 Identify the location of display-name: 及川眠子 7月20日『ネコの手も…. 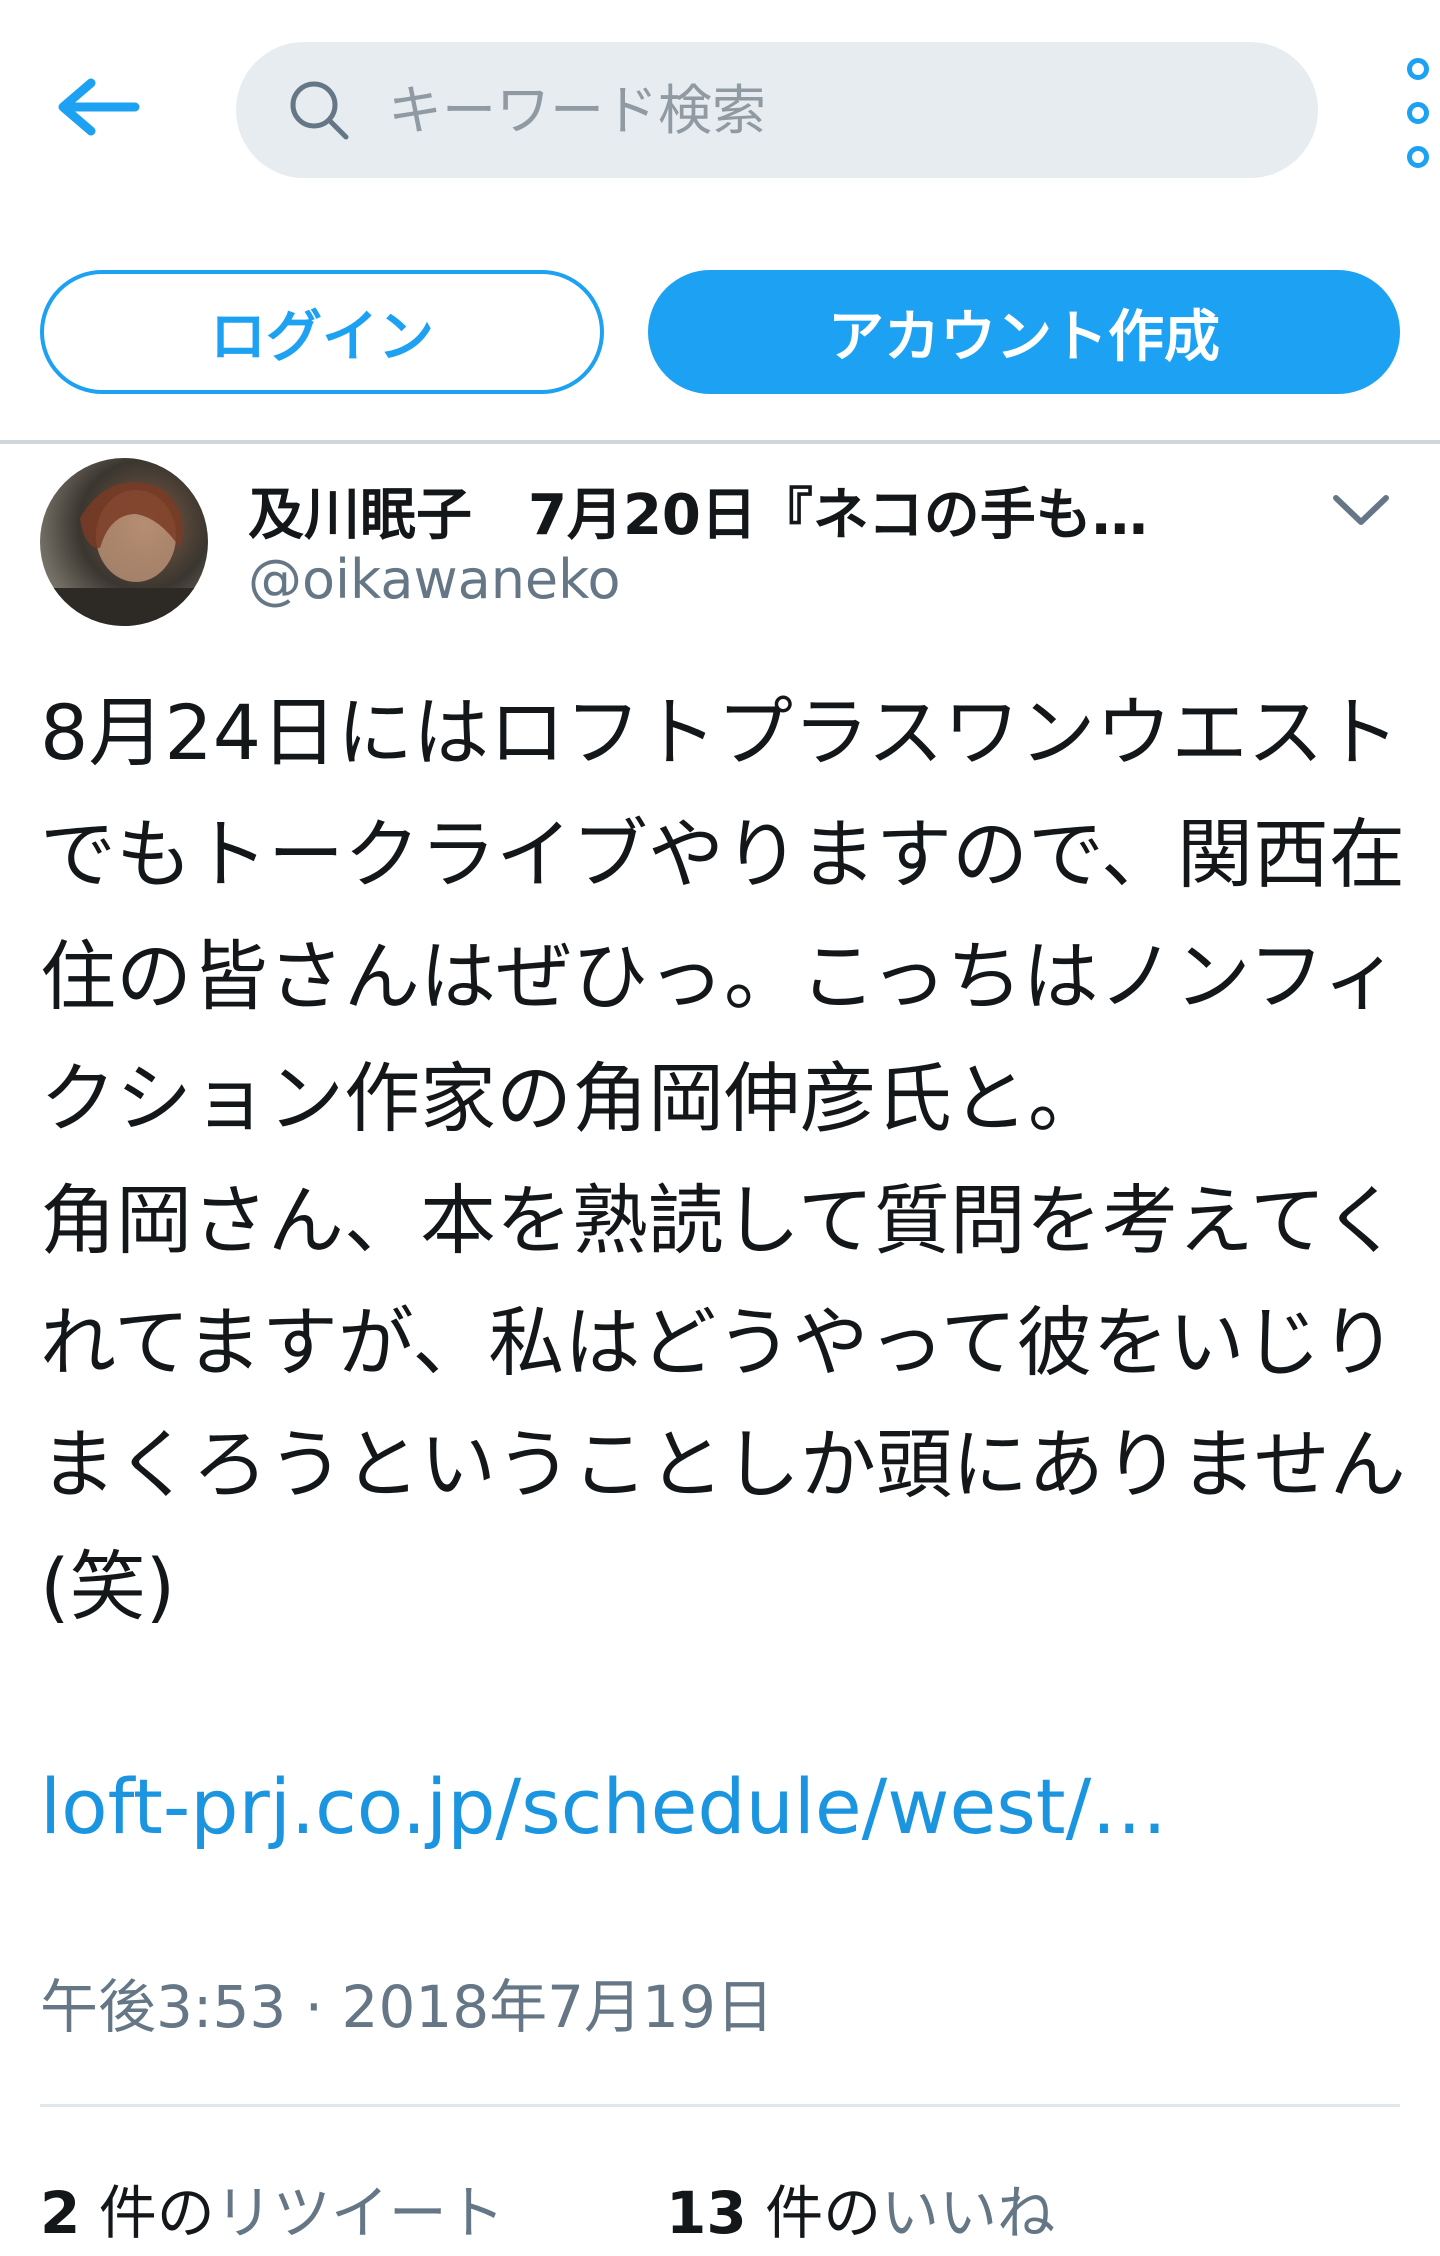
(748, 510).